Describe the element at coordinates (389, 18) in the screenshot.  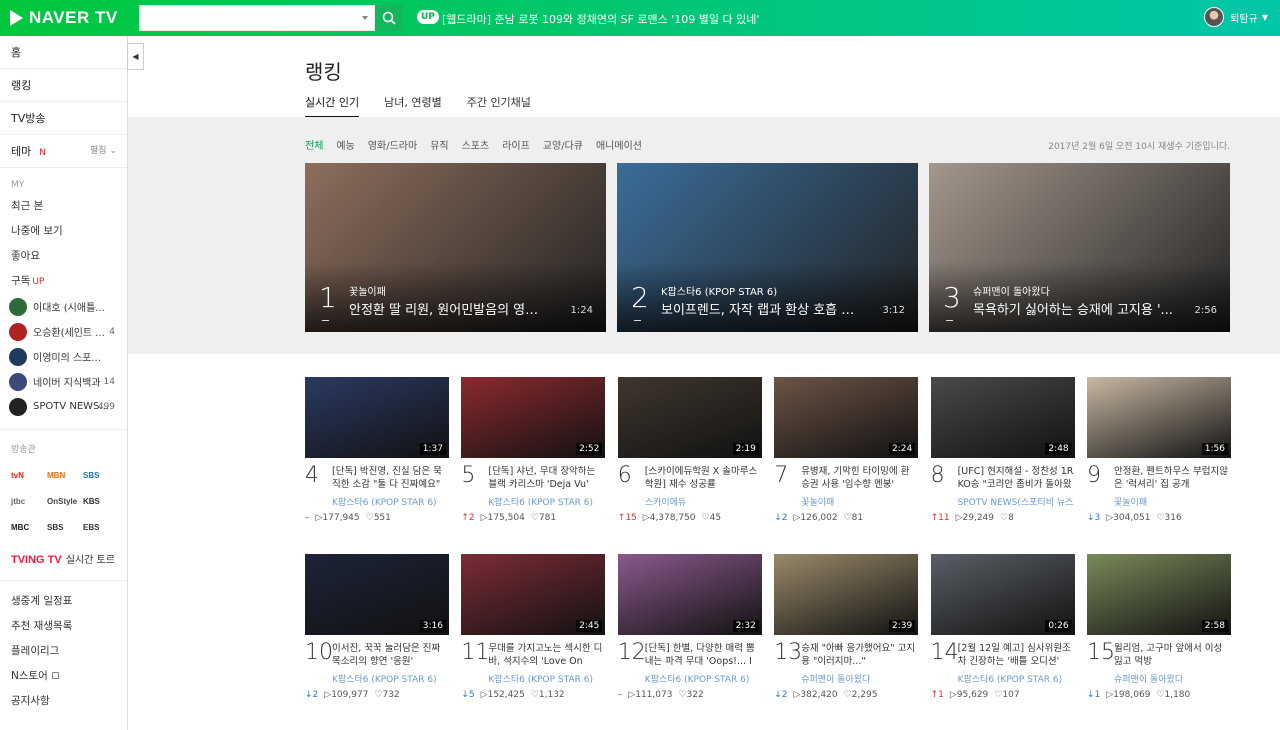
I see `search-button` at that location.